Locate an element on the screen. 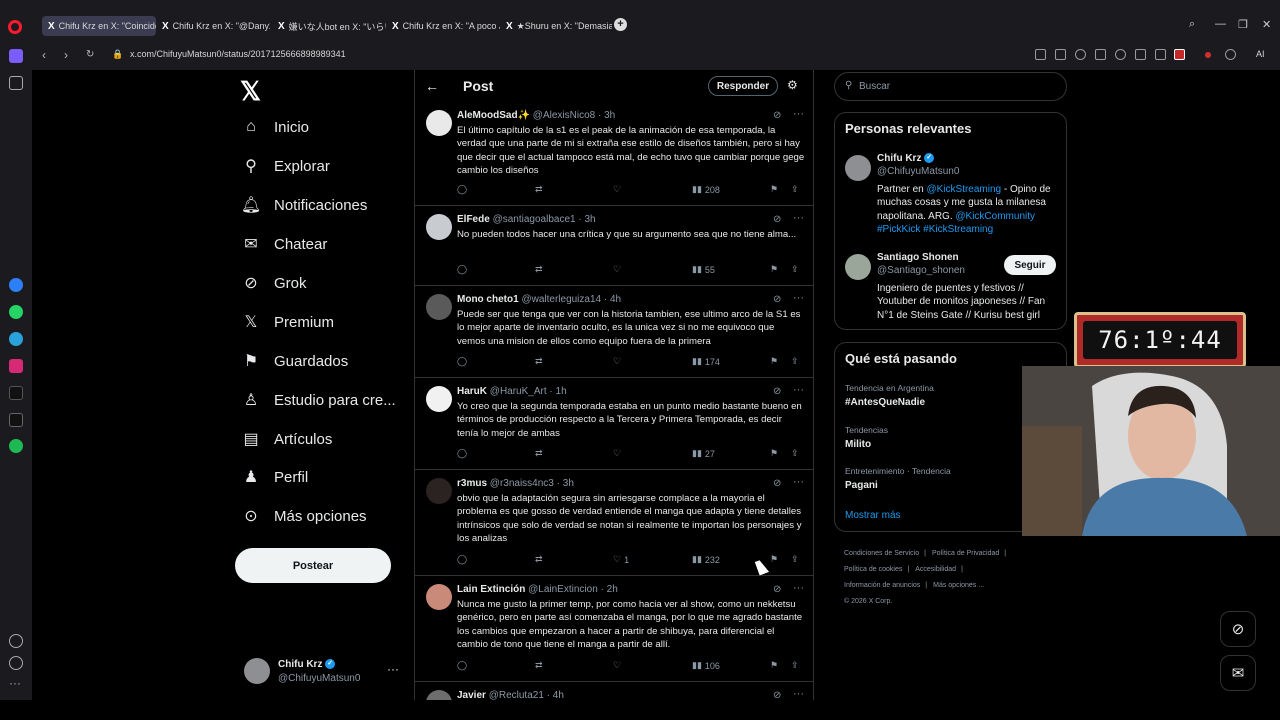 The image size is (1280, 720). messenger-icon is located at coordinates (16, 285).